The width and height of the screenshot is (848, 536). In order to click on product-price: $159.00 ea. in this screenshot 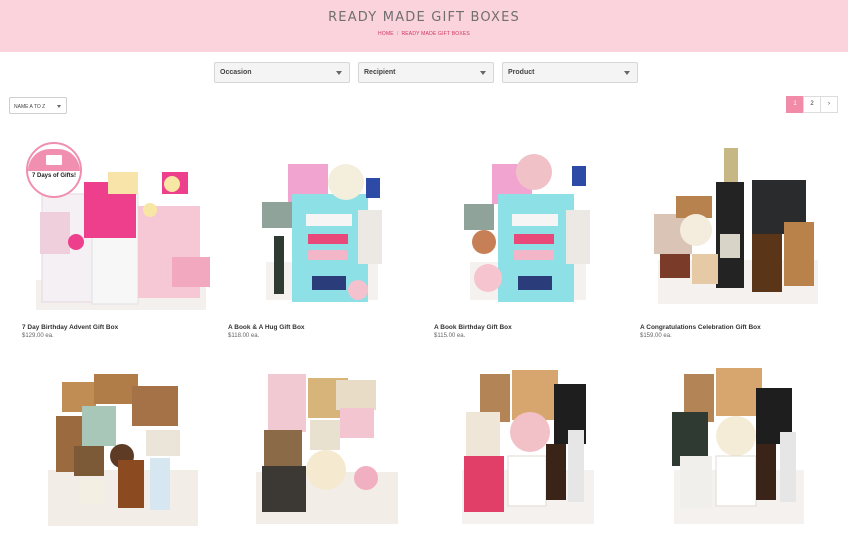, I will do `click(656, 336)`.